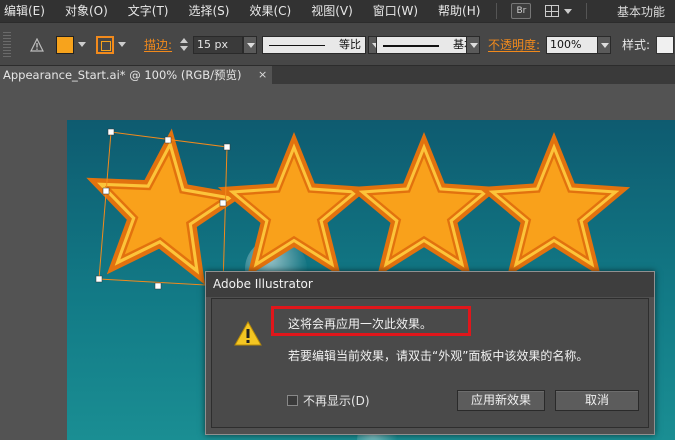  I want to click on variable-width-profile-label: 等比, so click(350, 44).